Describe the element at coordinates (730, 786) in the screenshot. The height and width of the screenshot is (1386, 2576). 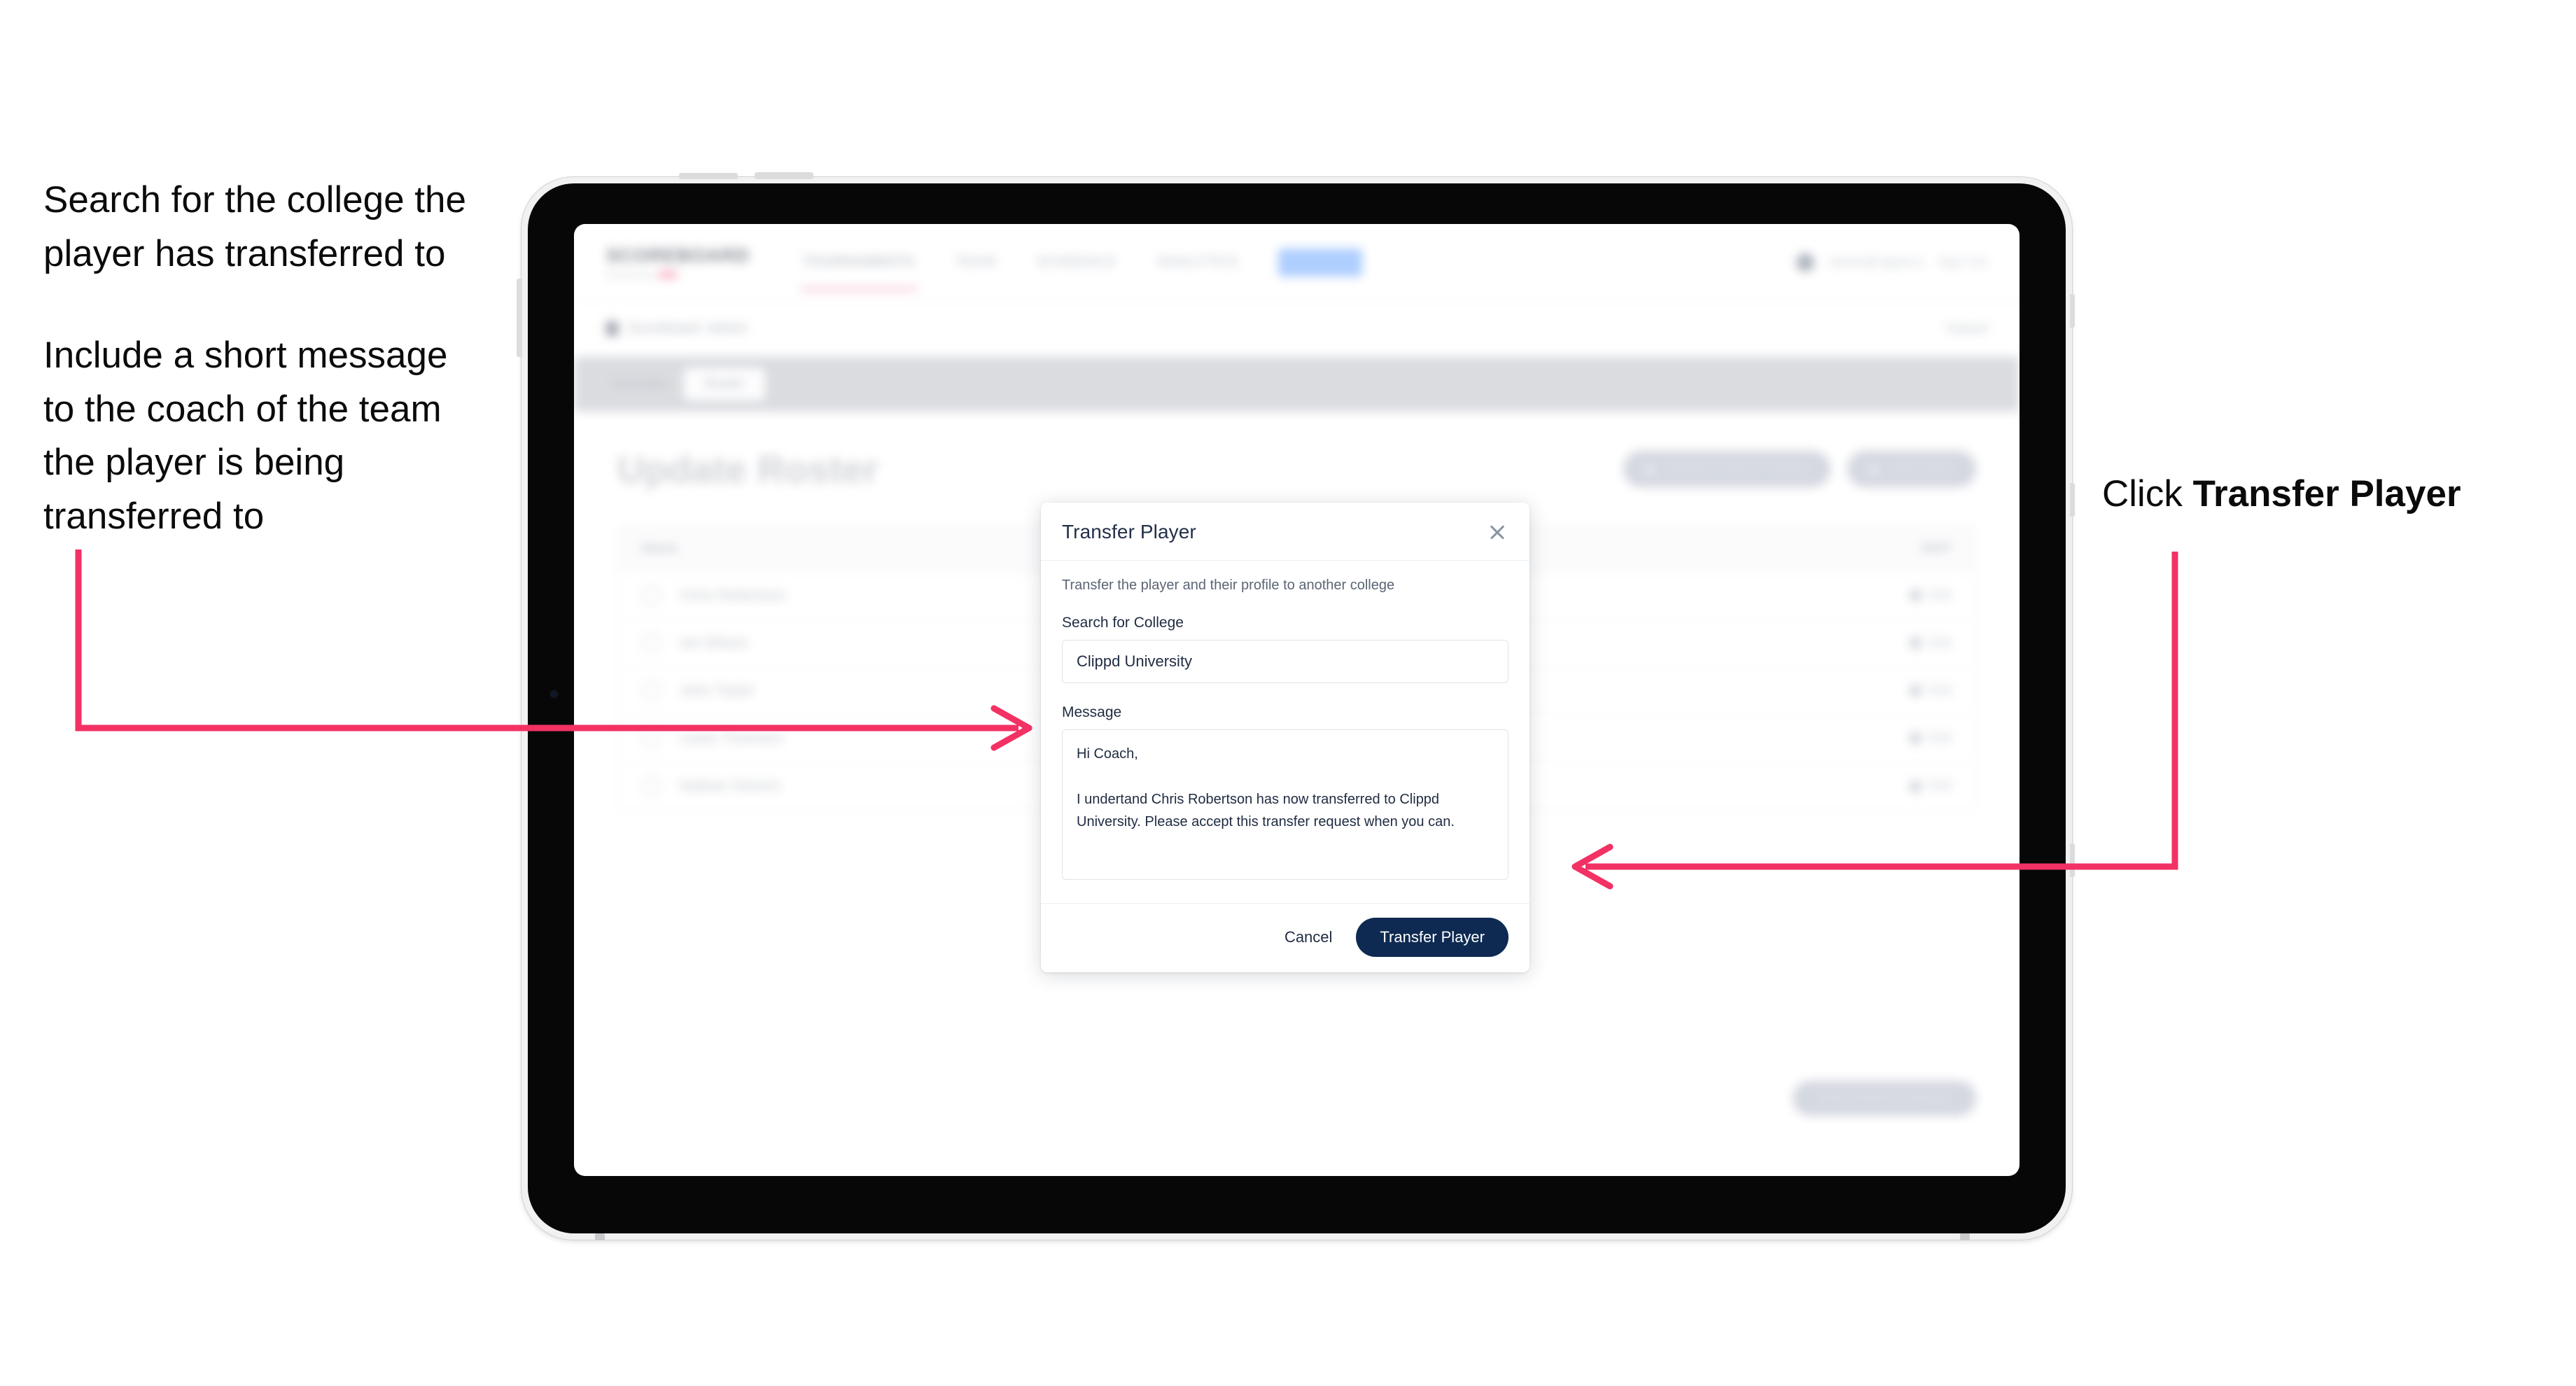
I see `player-name: Nathan Simons` at that location.